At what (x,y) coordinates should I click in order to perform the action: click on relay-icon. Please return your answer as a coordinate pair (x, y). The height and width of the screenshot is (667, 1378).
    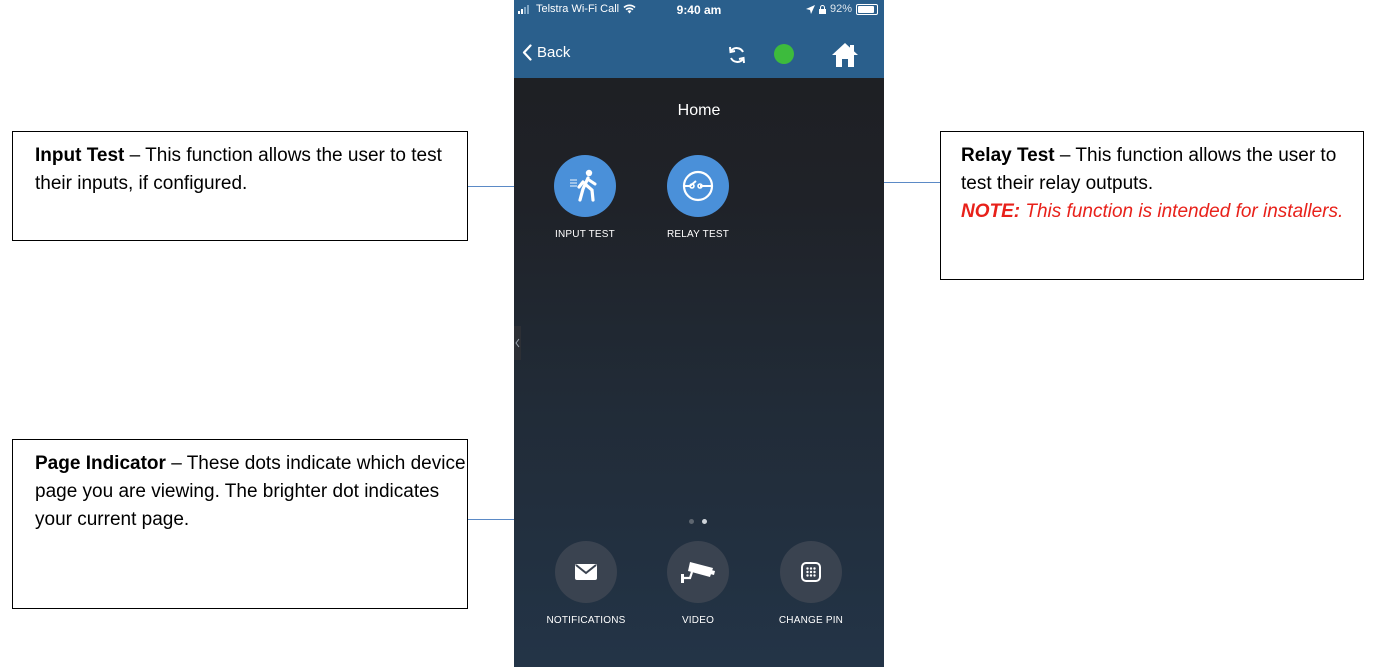
    Looking at the image, I should click on (698, 186).